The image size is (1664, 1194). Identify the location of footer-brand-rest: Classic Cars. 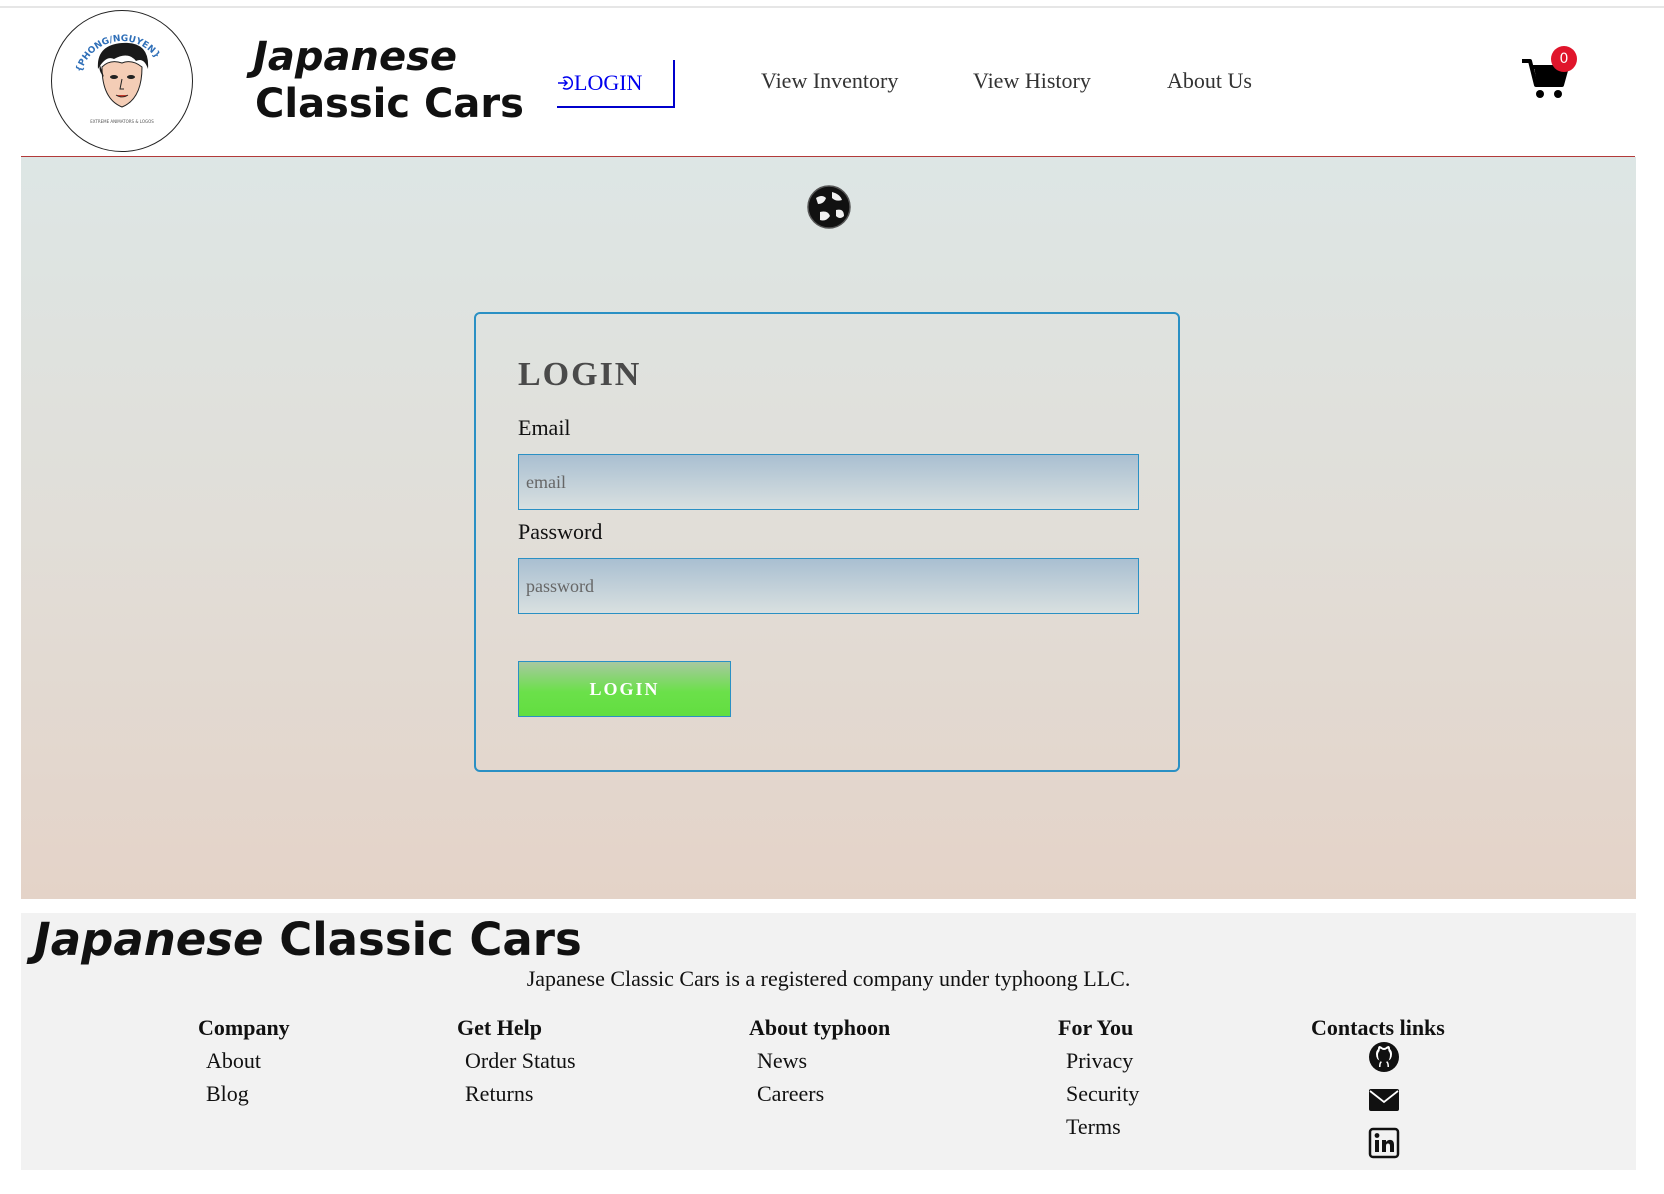
(430, 939).